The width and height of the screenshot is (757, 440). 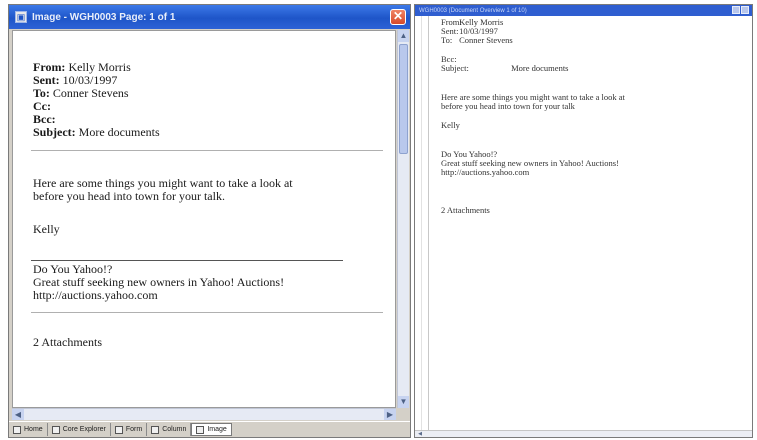 What do you see at coordinates (17, 429) in the screenshot?
I see `home-icon` at bounding box center [17, 429].